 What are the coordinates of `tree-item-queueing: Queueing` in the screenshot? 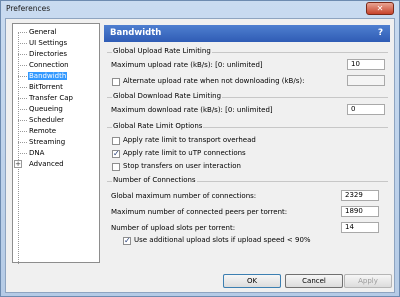 It's located at (46, 109).